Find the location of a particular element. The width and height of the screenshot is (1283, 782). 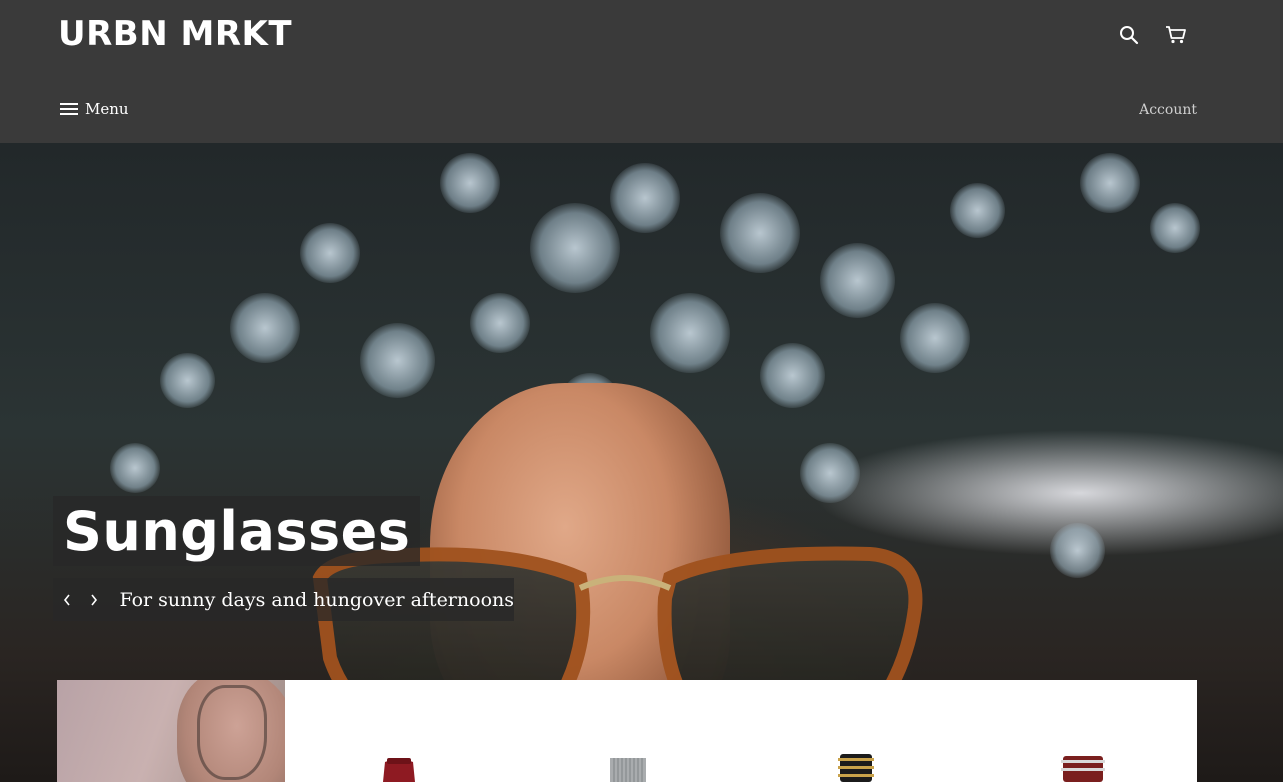

product-thumbnail-red-watch is located at coordinates (399, 768).